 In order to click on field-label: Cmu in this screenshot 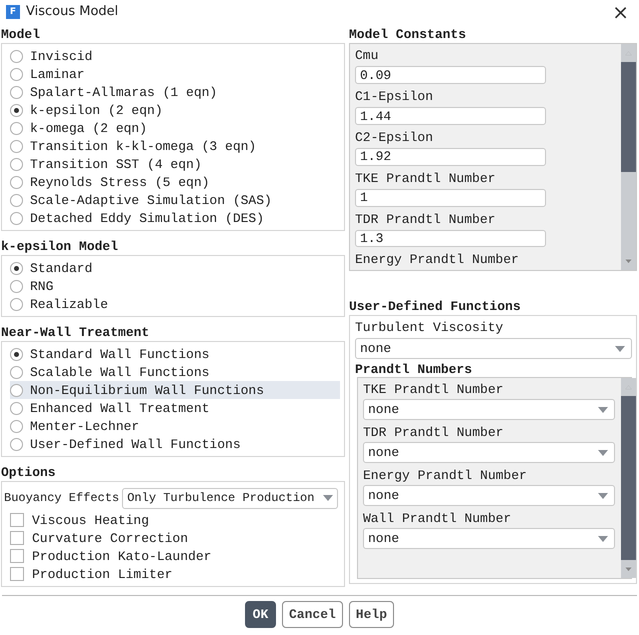, I will do `click(367, 56)`.